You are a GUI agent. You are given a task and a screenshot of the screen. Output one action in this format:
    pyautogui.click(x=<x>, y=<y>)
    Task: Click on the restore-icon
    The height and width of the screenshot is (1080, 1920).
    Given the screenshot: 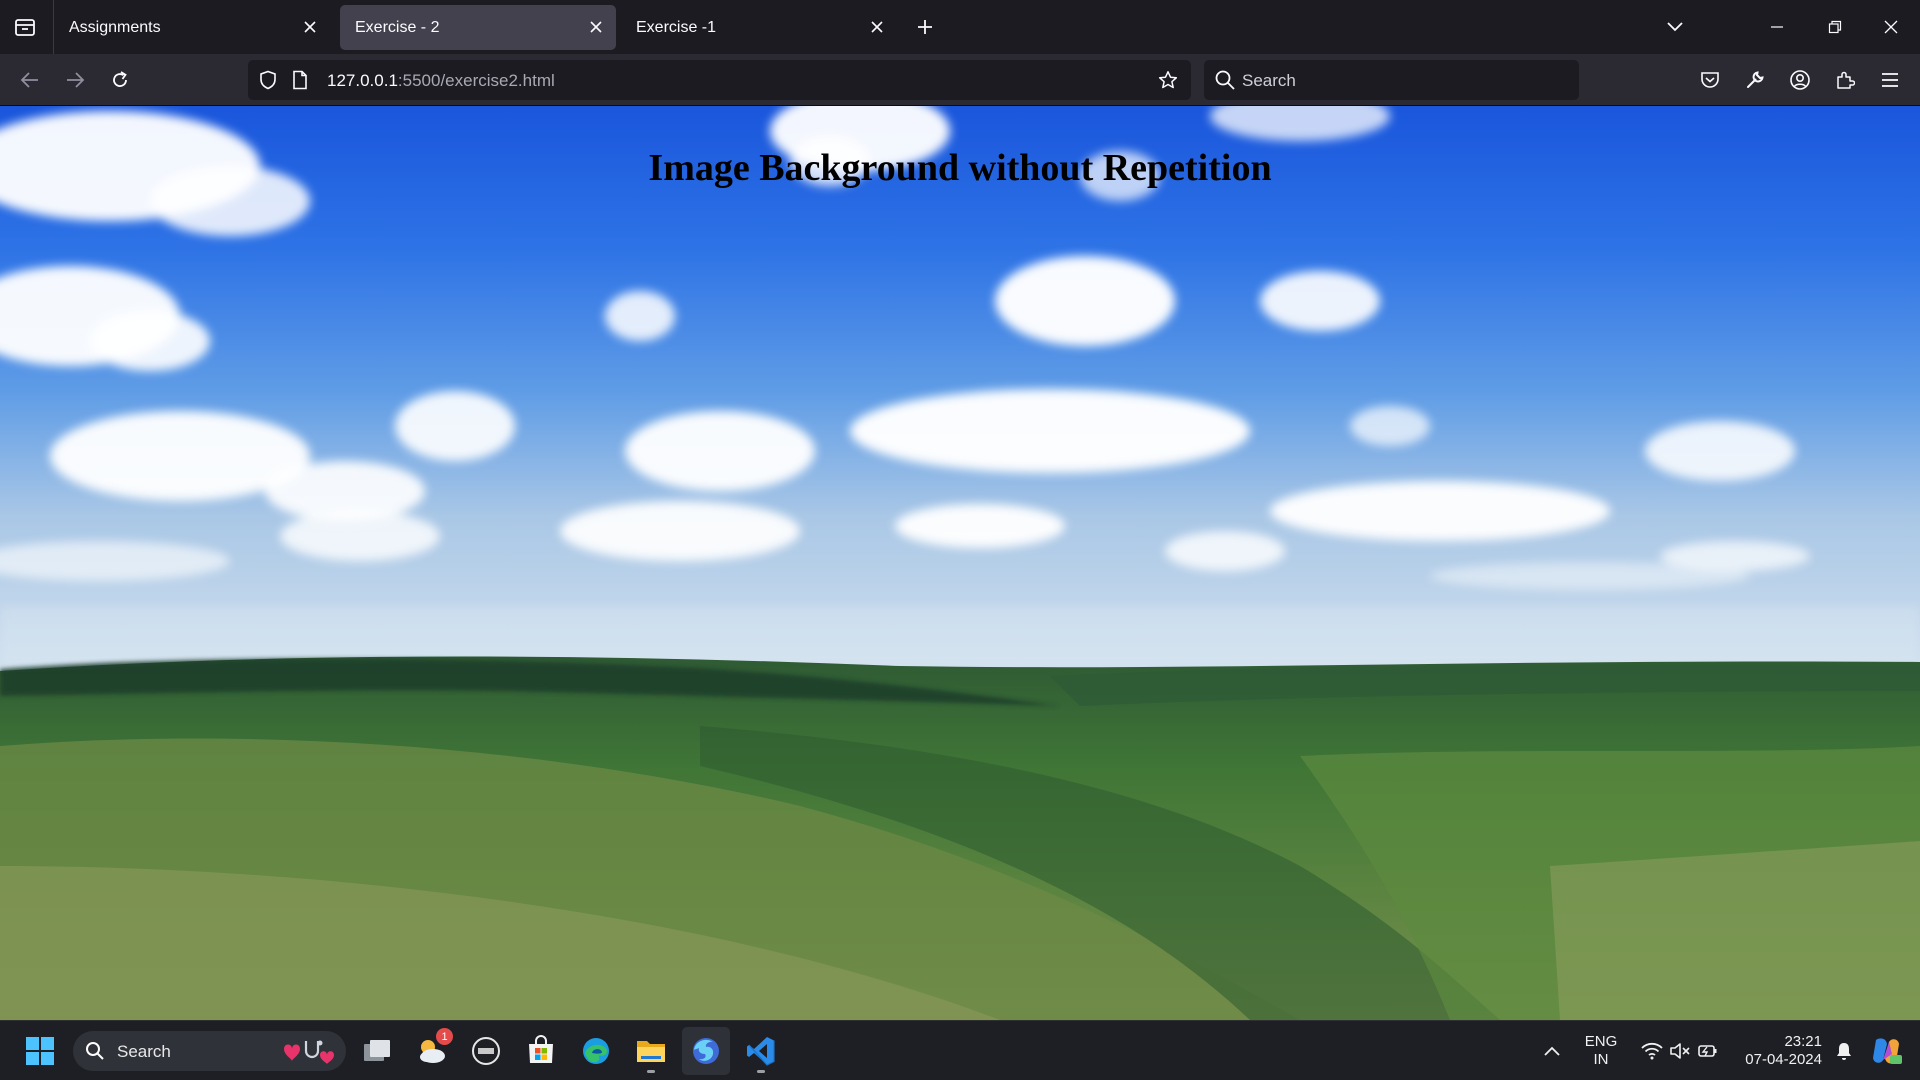 What is the action you would take?
    pyautogui.click(x=1835, y=27)
    